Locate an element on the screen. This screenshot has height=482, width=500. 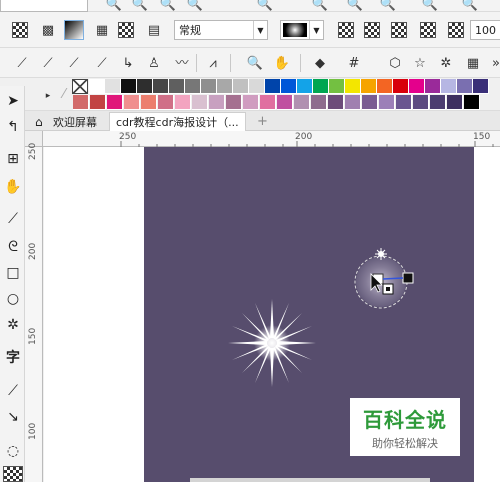
grid-icon: # is located at coordinates (354, 63).